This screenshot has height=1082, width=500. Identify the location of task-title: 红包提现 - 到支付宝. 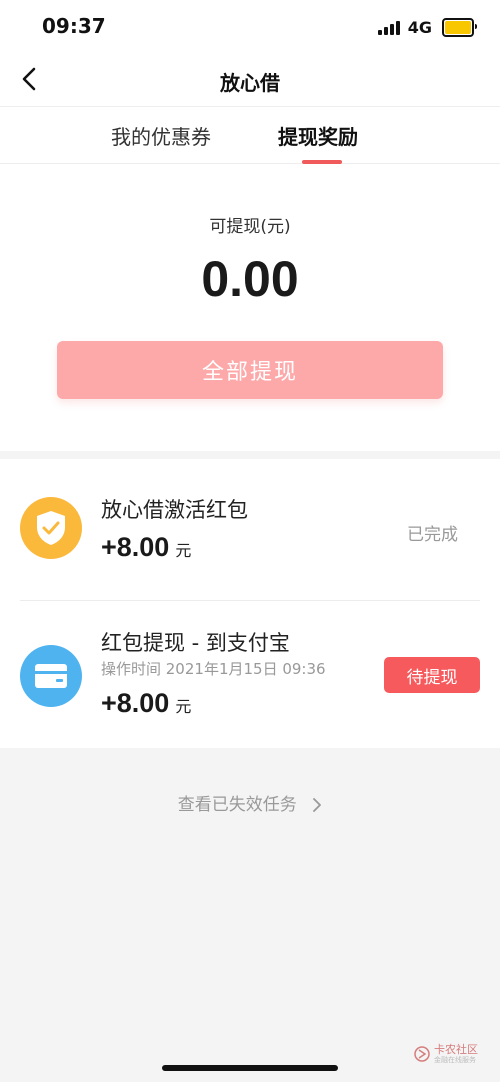
(195, 643).